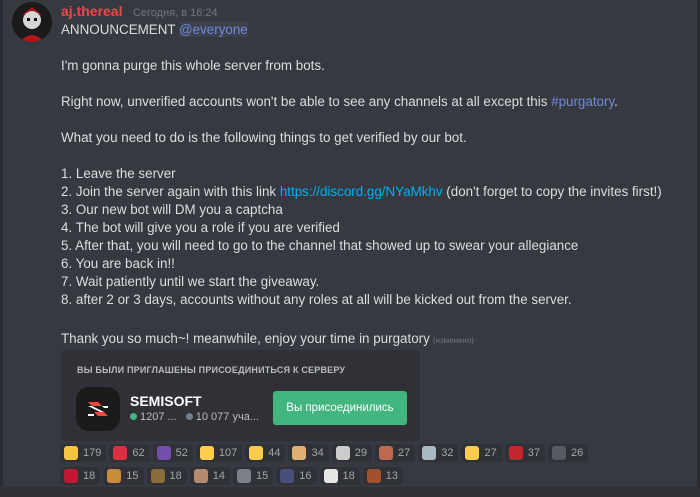  Describe the element at coordinates (299, 453) in the screenshot. I see `bread-emoji-icon` at that location.